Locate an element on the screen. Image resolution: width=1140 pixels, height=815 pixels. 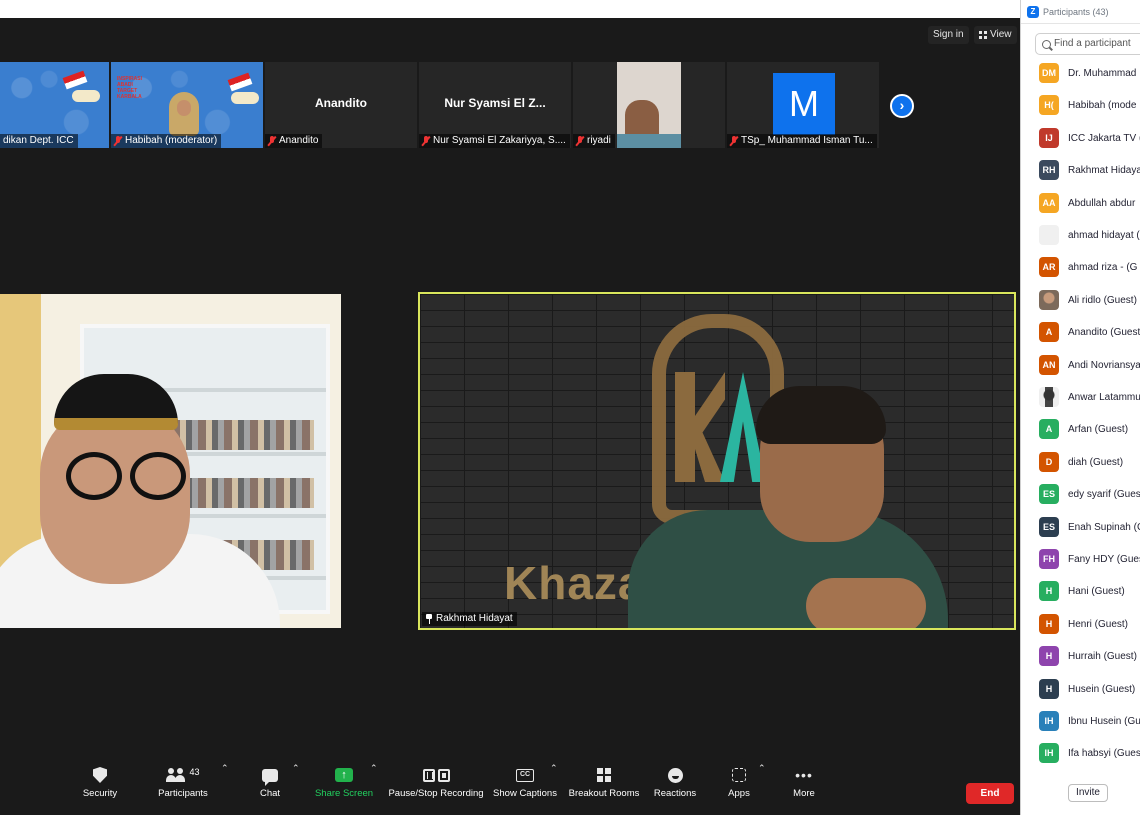
main-video-left is located at coordinates (170, 461).